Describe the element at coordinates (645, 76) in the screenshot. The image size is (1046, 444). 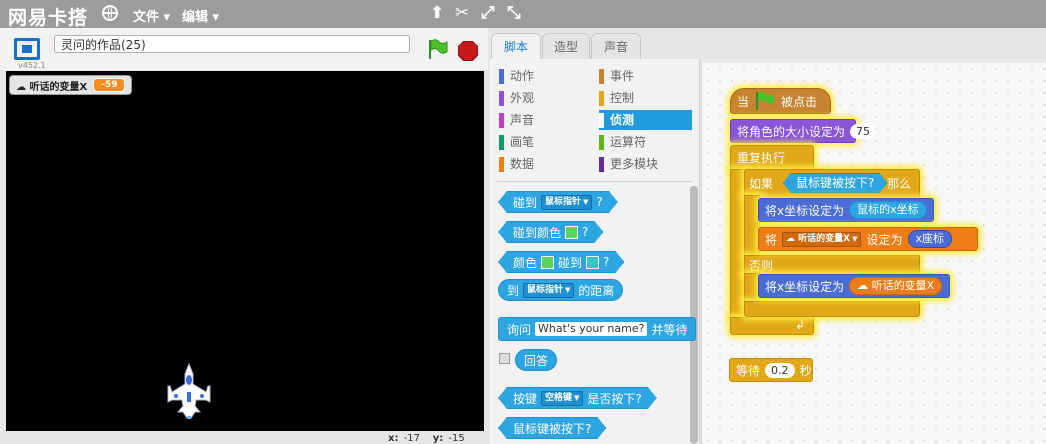
I see `category-events: 事件` at that location.